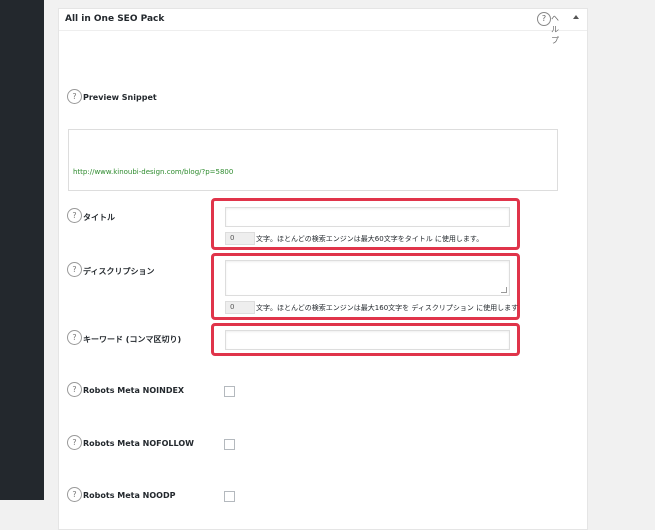 This screenshot has width=655, height=530. Describe the element at coordinates (129, 495) in the screenshot. I see `noodp-label: Robots Meta NOODP` at that location.